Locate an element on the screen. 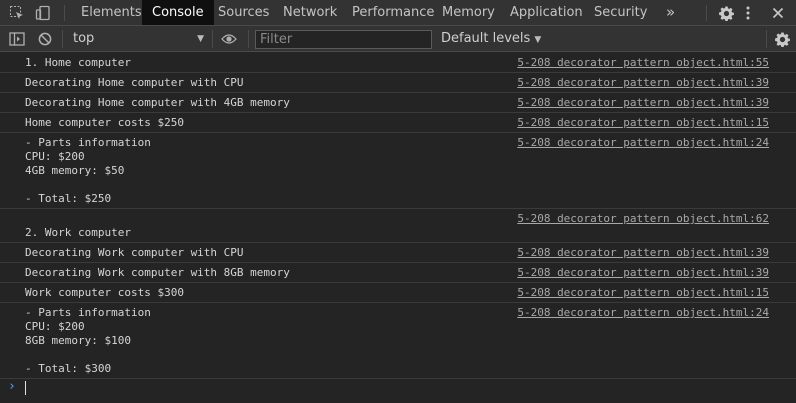  filter-input: Filter is located at coordinates (343, 39).